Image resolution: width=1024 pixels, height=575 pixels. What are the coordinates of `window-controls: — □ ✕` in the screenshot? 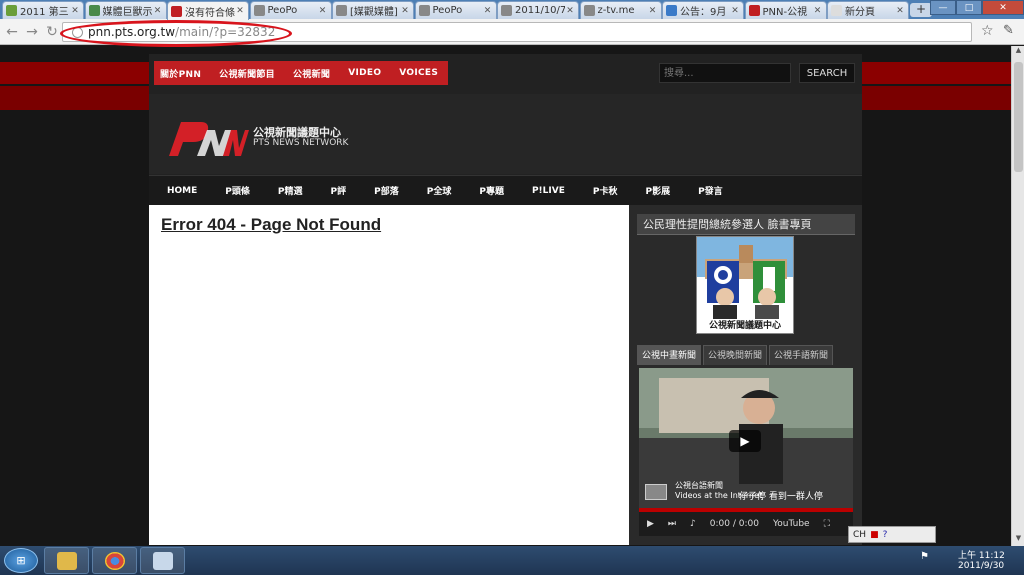 It's located at (977, 7).